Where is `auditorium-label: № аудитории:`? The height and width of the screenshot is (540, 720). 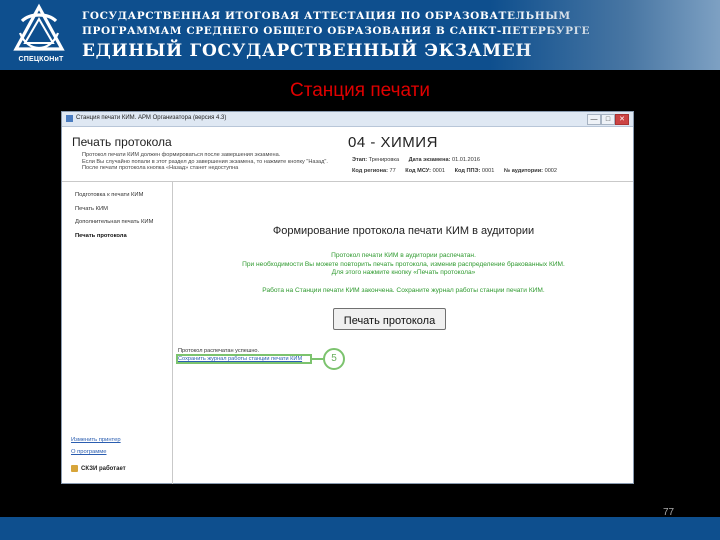
auditorium-label: № аудитории: is located at coordinates (523, 171).